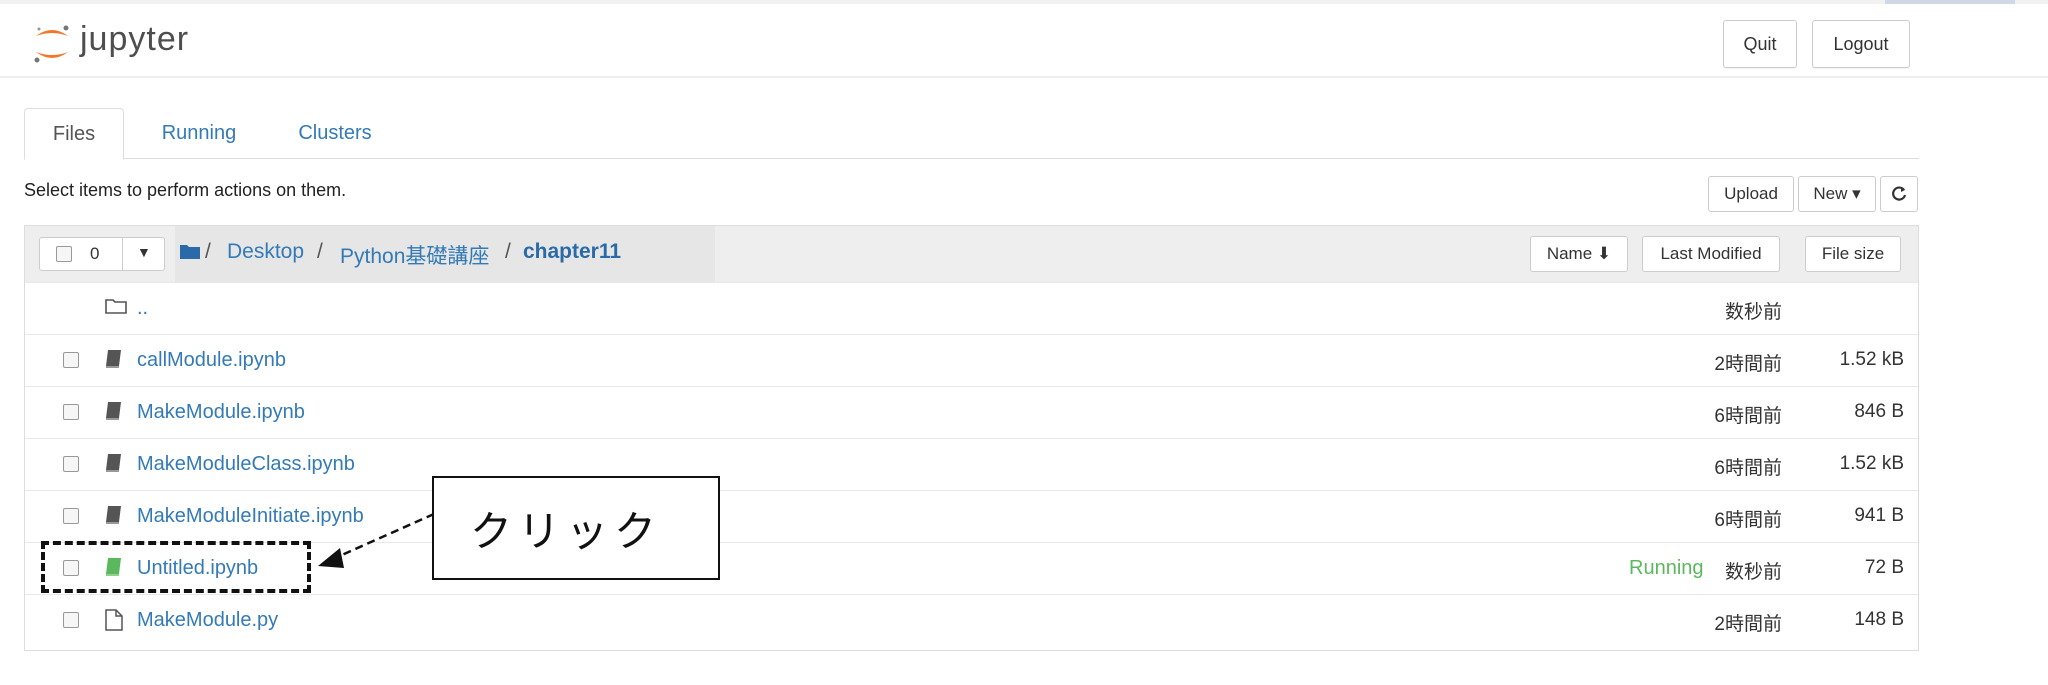  I want to click on tab-bar: Files Running Clusters, so click(971, 134).